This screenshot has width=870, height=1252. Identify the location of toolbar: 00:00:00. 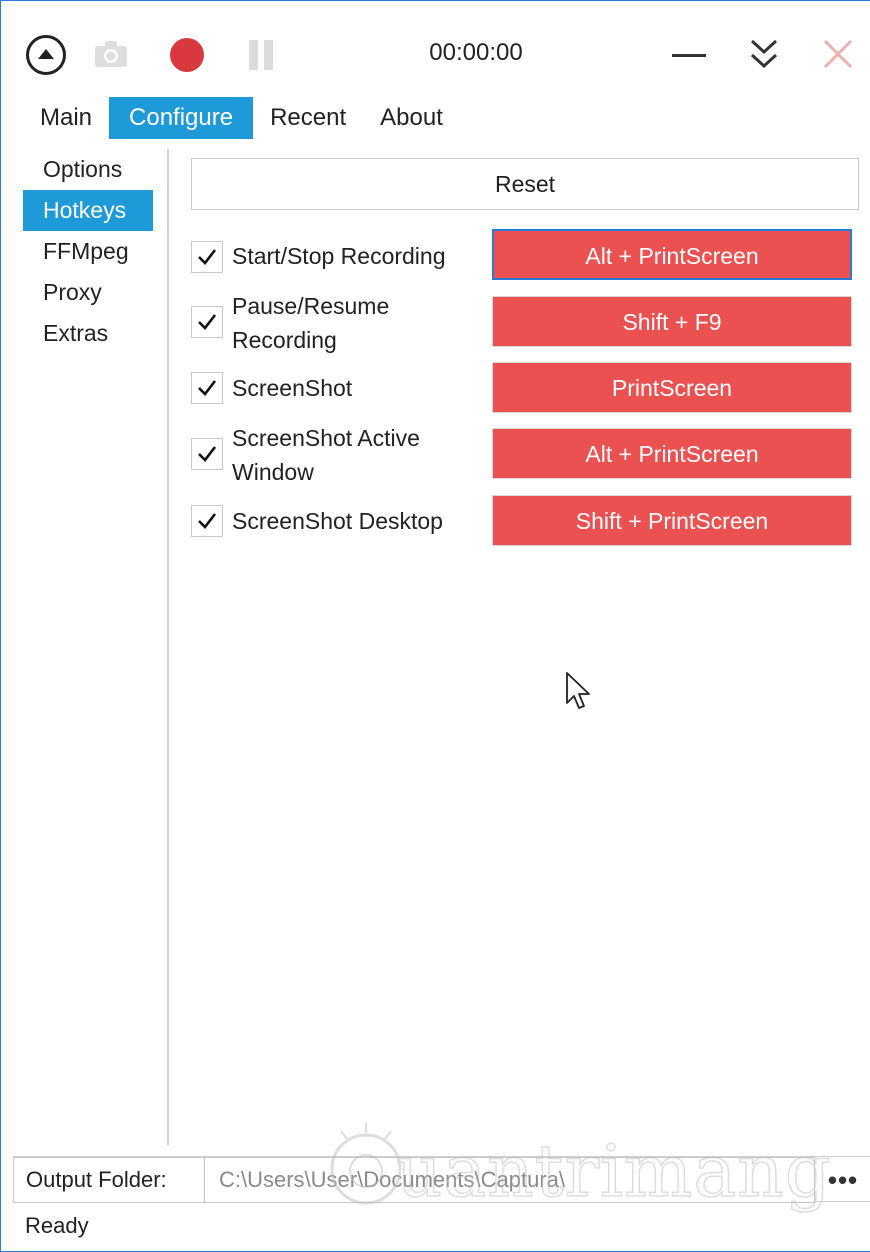
(435, 47).